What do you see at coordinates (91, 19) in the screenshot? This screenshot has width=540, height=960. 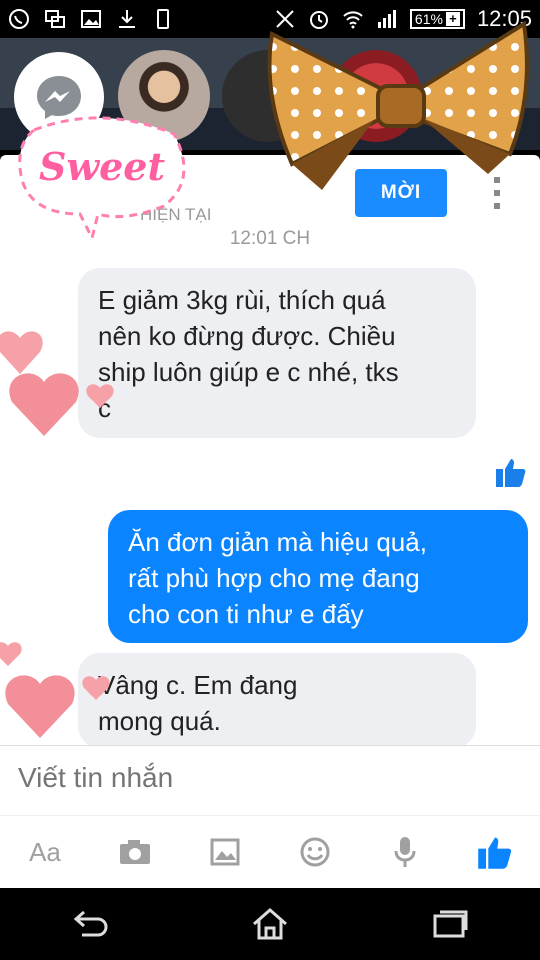 I see `image-icon` at bounding box center [91, 19].